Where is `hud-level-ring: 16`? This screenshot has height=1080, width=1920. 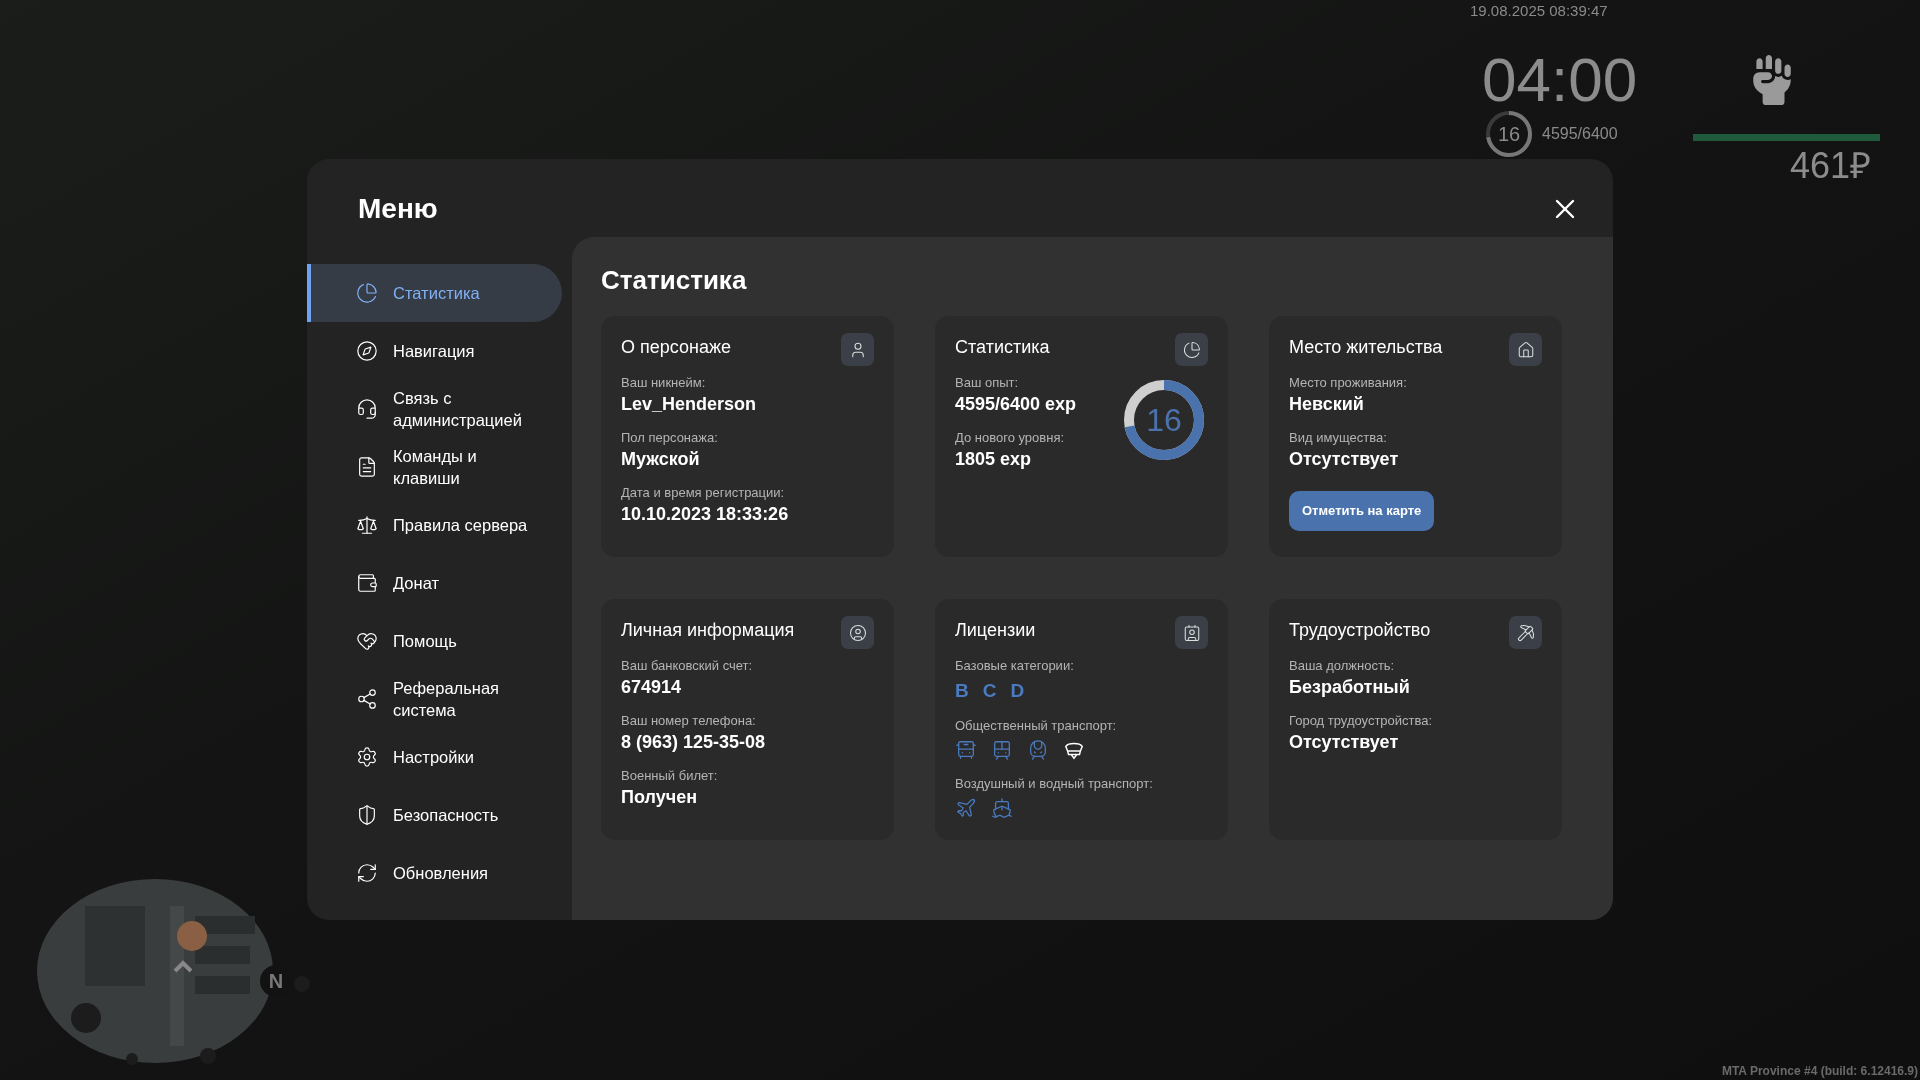
hud-level-ring: 16 is located at coordinates (1509, 134).